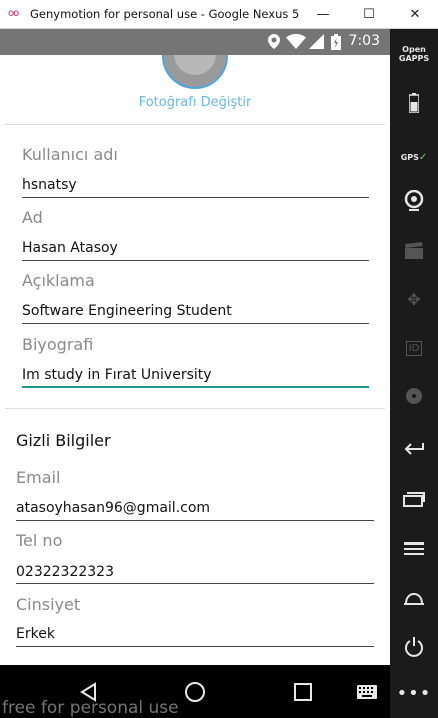 The image size is (438, 718). What do you see at coordinates (296, 43) in the screenshot?
I see `wifi-icon` at bounding box center [296, 43].